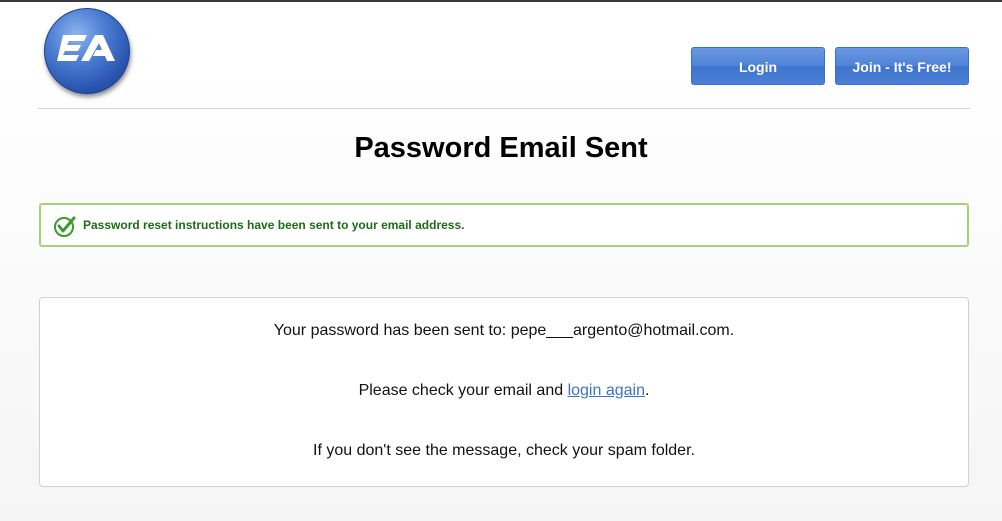  Describe the element at coordinates (392, 330) in the screenshot. I see `sent-to-prefix: Your password has been sent to:` at that location.